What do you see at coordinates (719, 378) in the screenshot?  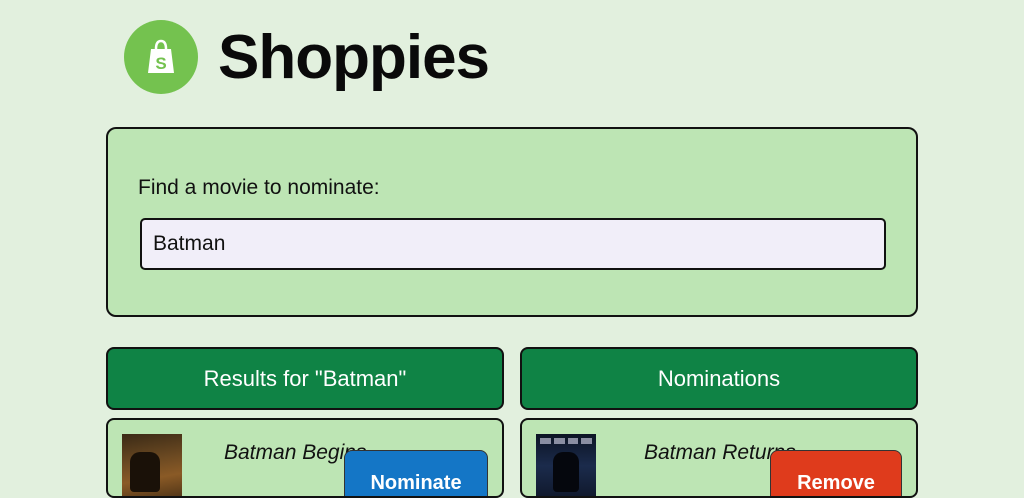 I see `nominations-header: Nominations` at bounding box center [719, 378].